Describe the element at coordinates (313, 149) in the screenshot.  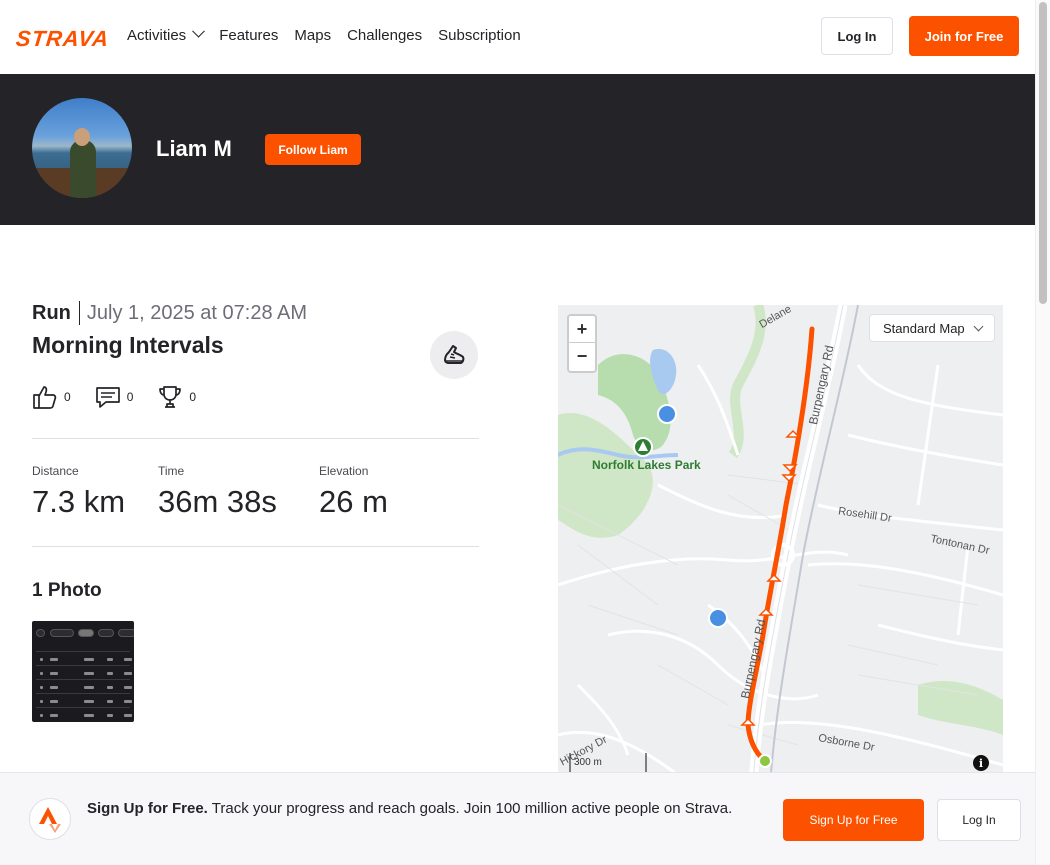
I see `follow-button: Follow Liam` at that location.